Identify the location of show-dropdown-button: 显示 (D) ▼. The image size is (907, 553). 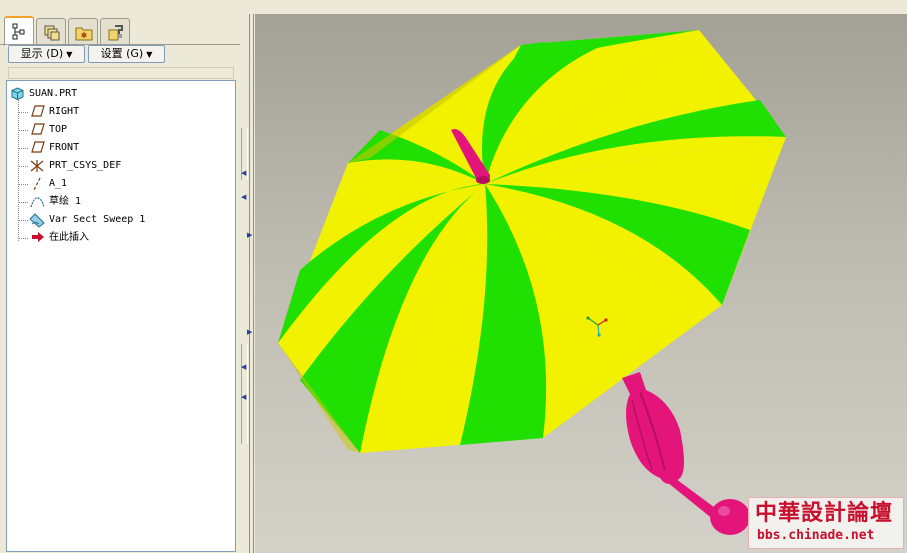
(46, 54).